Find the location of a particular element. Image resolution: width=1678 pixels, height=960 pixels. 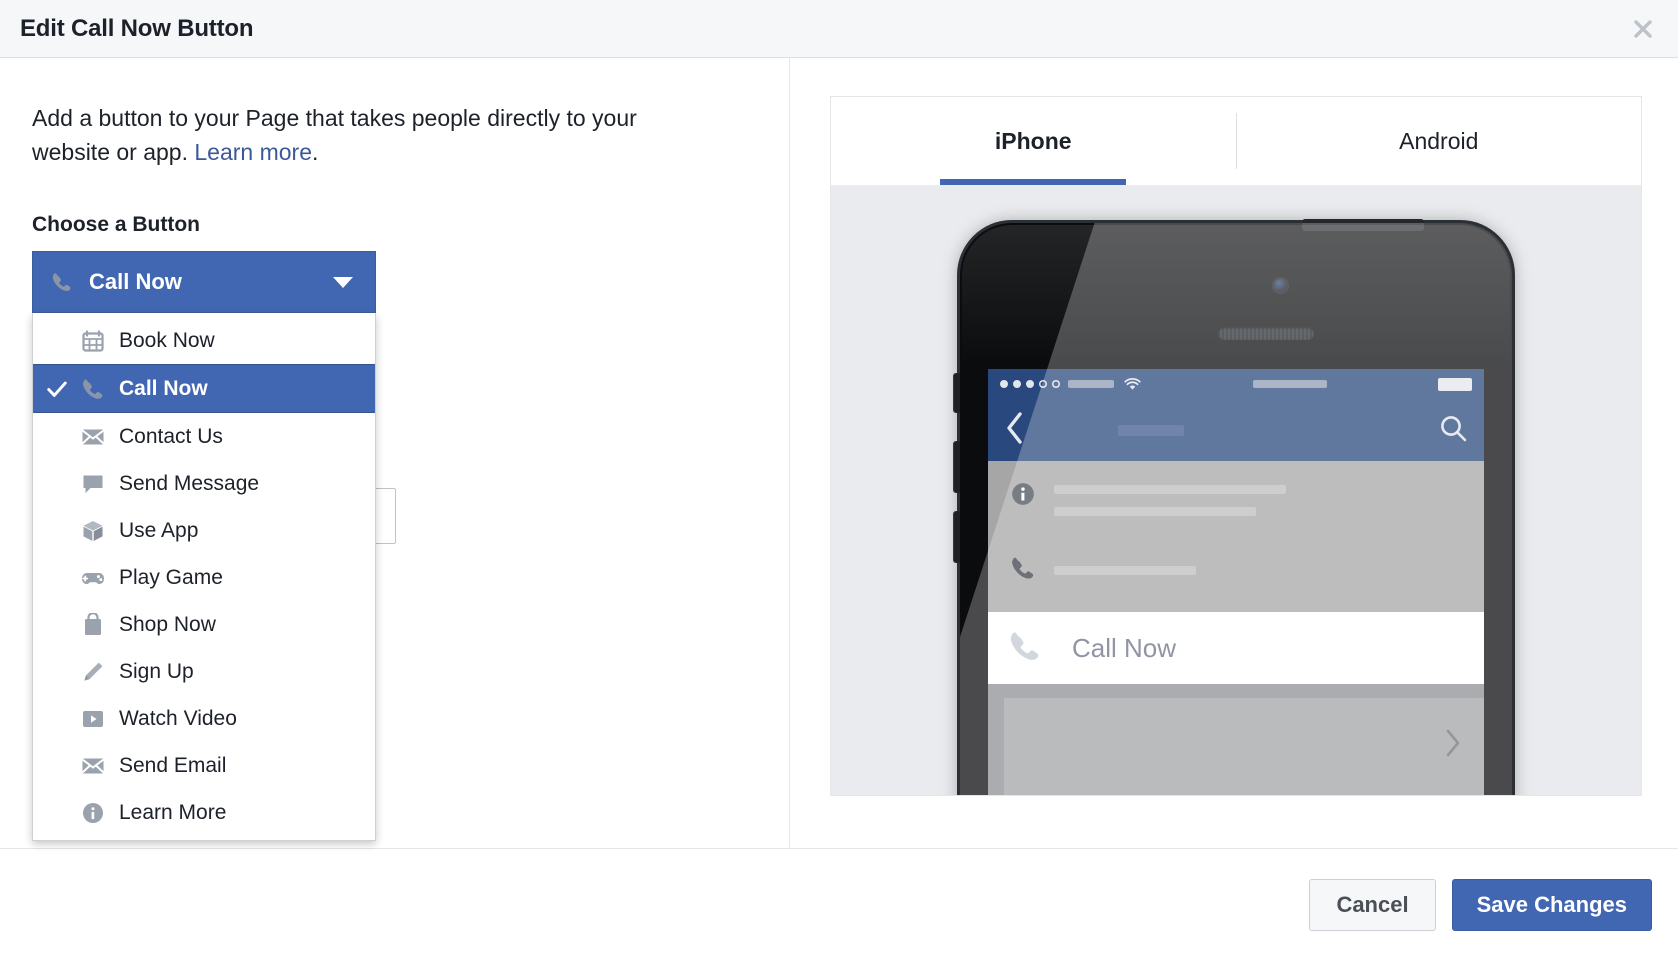

menu-item-label: Send Email is located at coordinates (173, 765).